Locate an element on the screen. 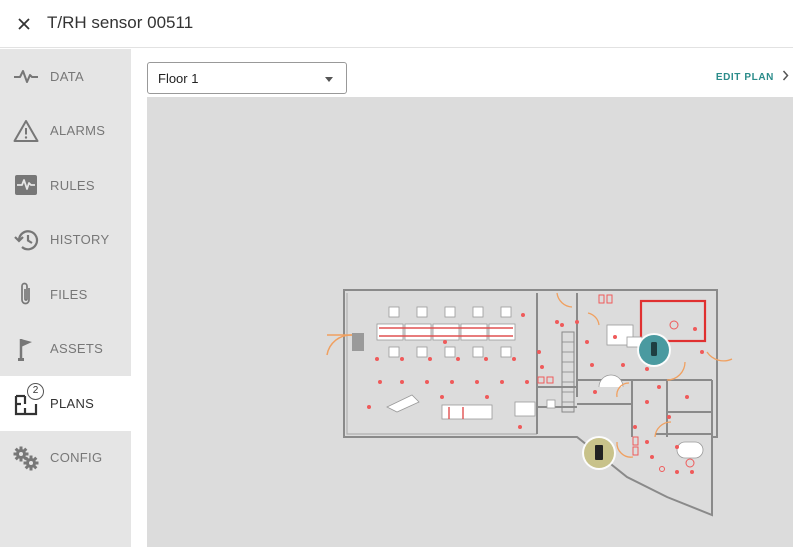 The width and height of the screenshot is (793, 547). rules-pulse-box-icon is located at coordinates (26, 185).